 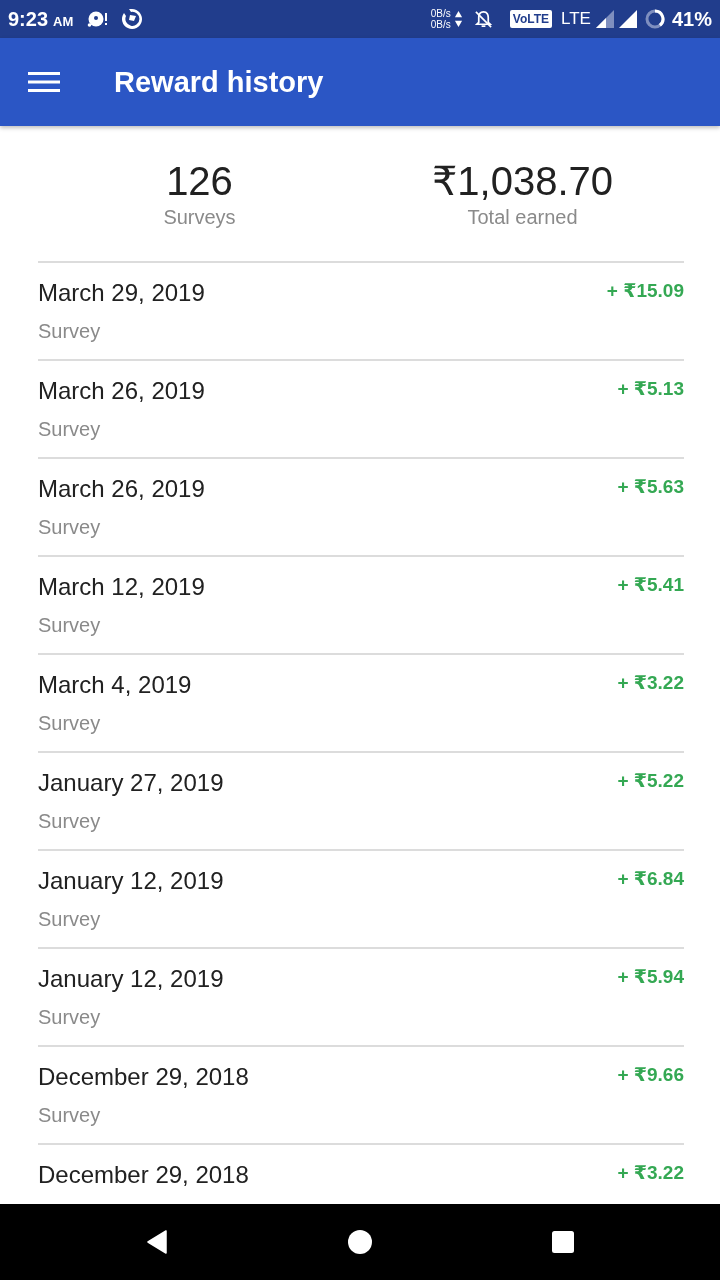 I want to click on stat-value: 126, so click(x=199, y=181).